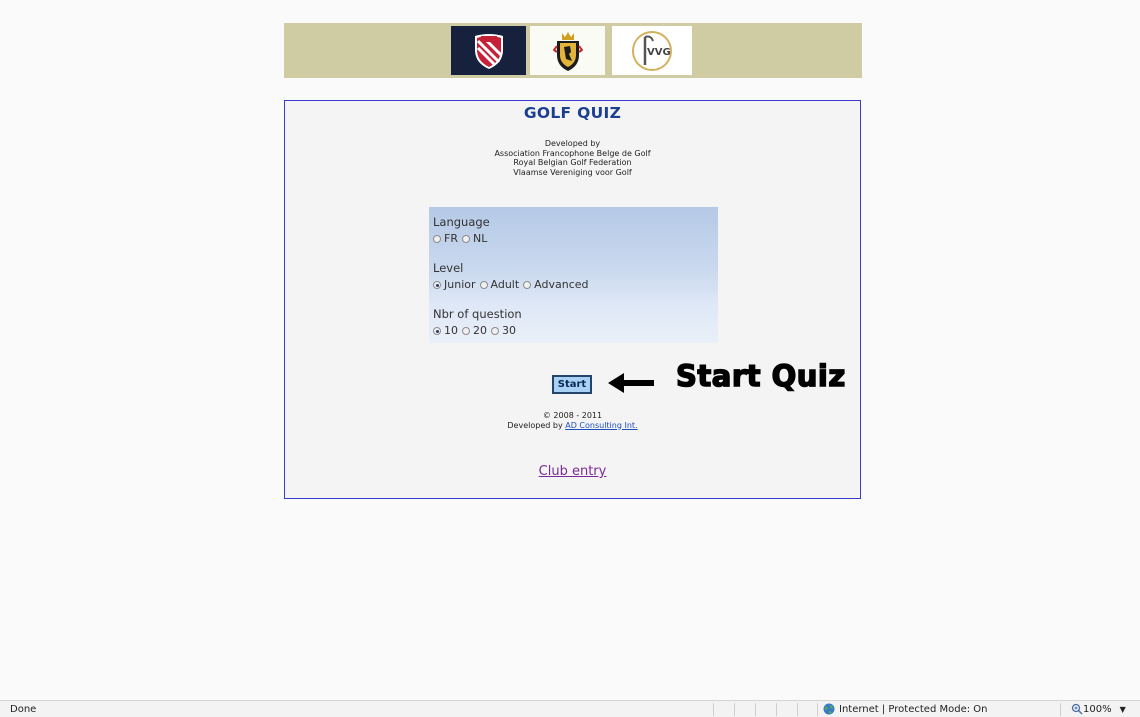 Image resolution: width=1140 pixels, height=717 pixels. I want to click on security-zone: Internet | Protected Mode: On, so click(905, 709).